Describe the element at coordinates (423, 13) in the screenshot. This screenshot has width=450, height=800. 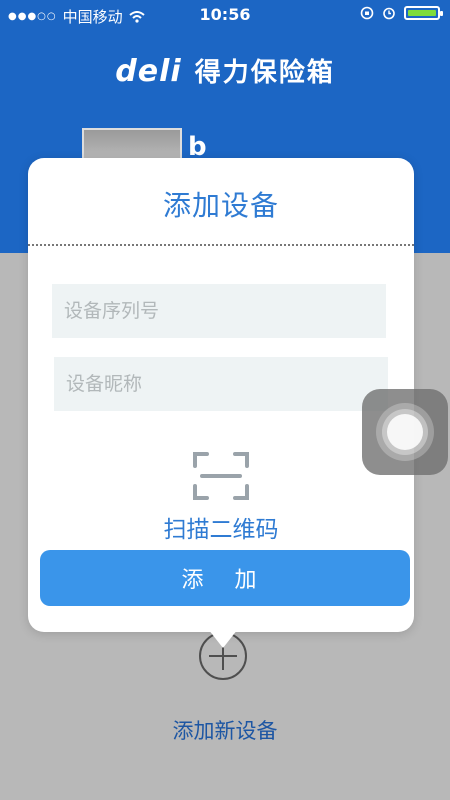
I see `battery-icon` at that location.